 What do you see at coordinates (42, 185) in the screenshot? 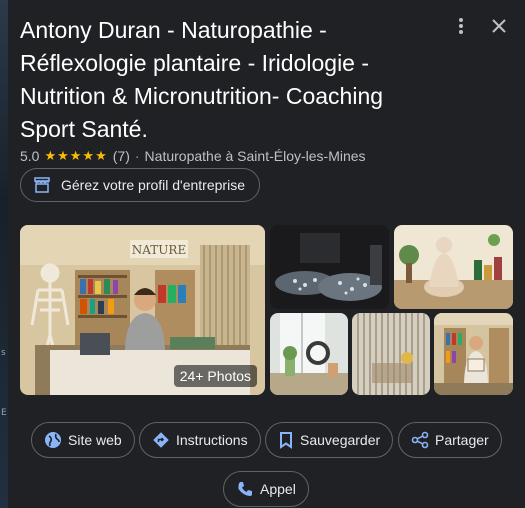
I see `storefront-icon` at bounding box center [42, 185].